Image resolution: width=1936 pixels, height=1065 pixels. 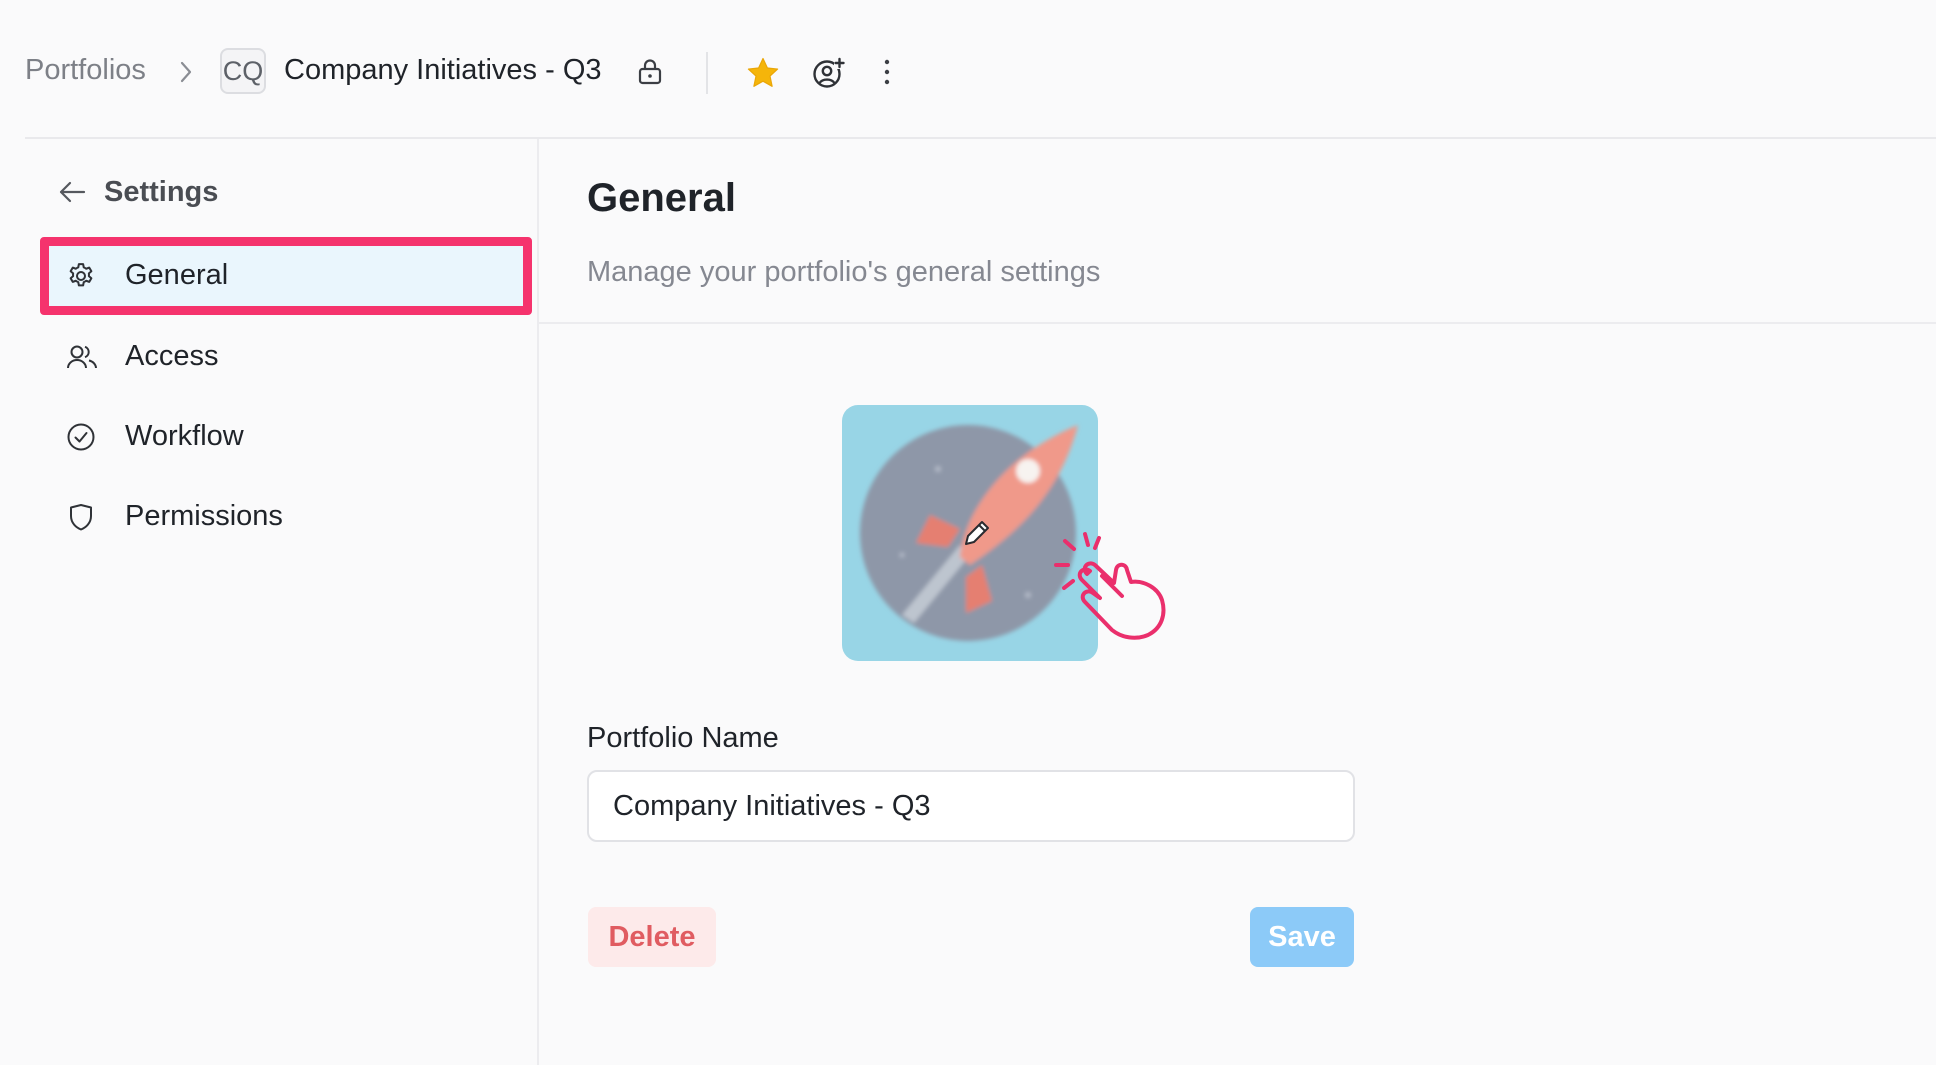 What do you see at coordinates (81, 275) in the screenshot?
I see `gear-icon` at bounding box center [81, 275].